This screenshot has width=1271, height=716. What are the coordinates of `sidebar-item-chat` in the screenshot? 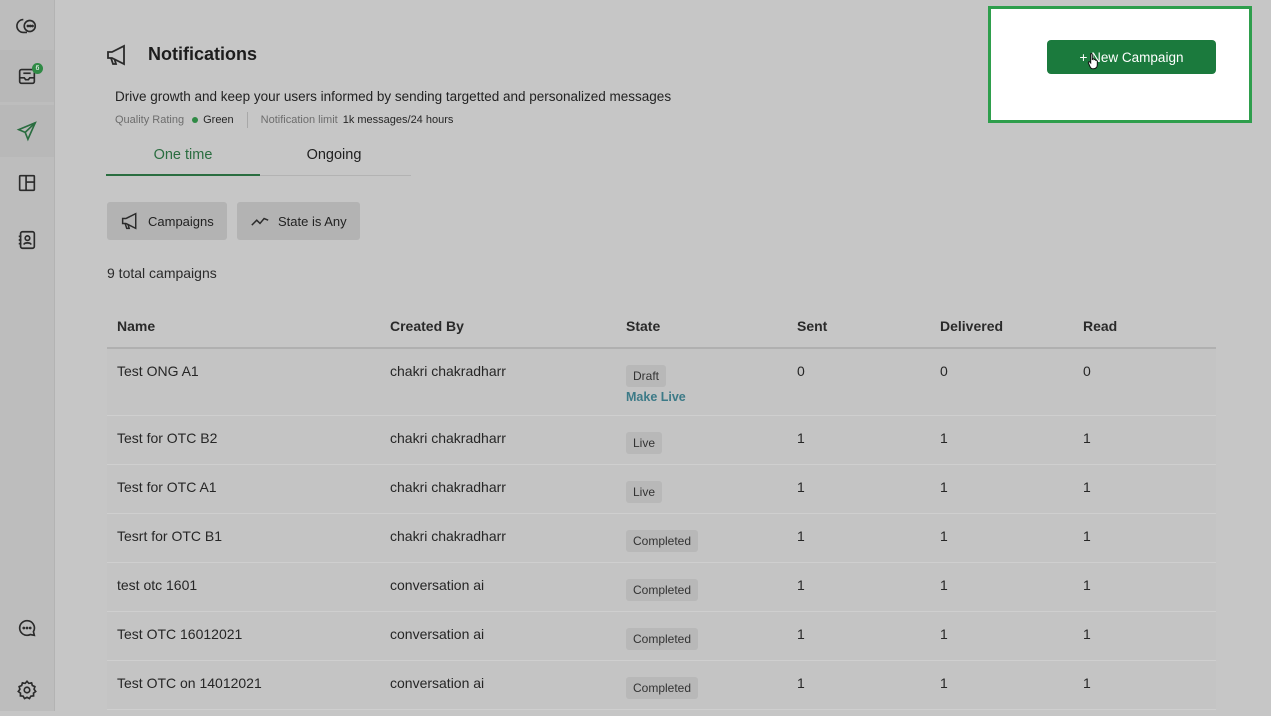 It's located at (27, 26).